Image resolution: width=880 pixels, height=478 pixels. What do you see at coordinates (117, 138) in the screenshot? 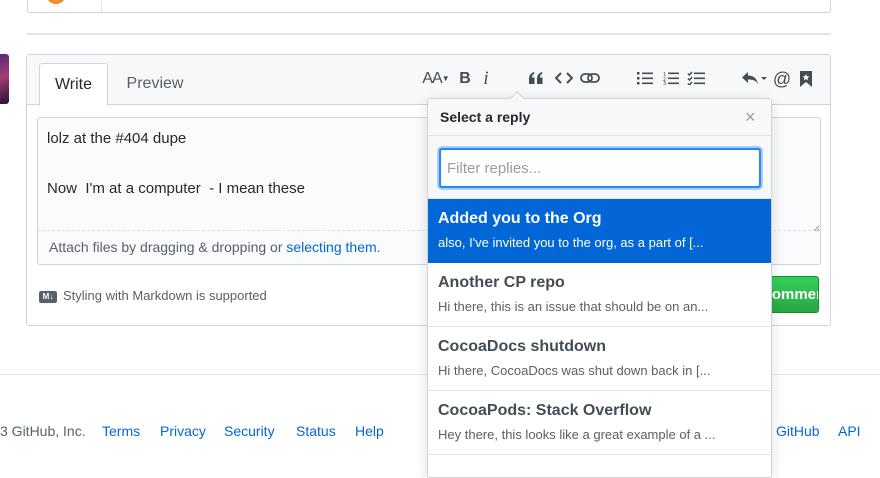
I see `comment-text-line: lolz at the #404 dupe` at bounding box center [117, 138].